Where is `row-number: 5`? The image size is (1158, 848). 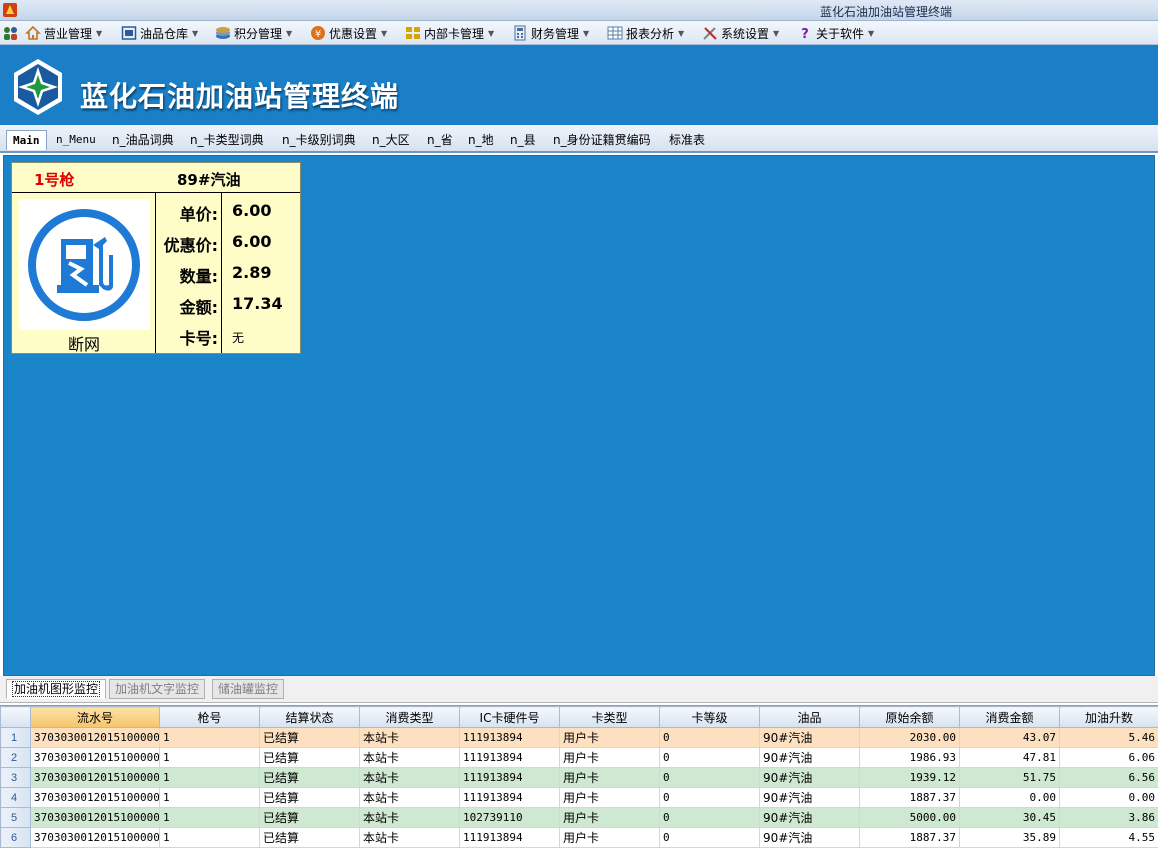 row-number: 5 is located at coordinates (16, 818).